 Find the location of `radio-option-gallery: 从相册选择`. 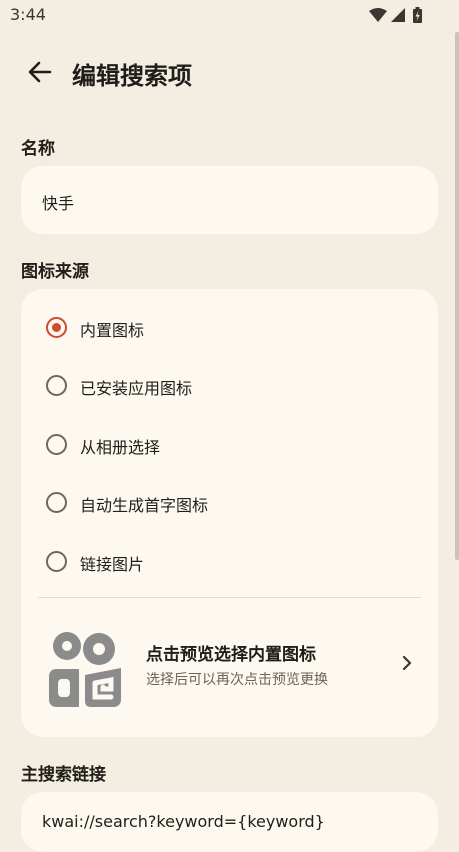

radio-option-gallery: 从相册选择 is located at coordinates (229, 446).